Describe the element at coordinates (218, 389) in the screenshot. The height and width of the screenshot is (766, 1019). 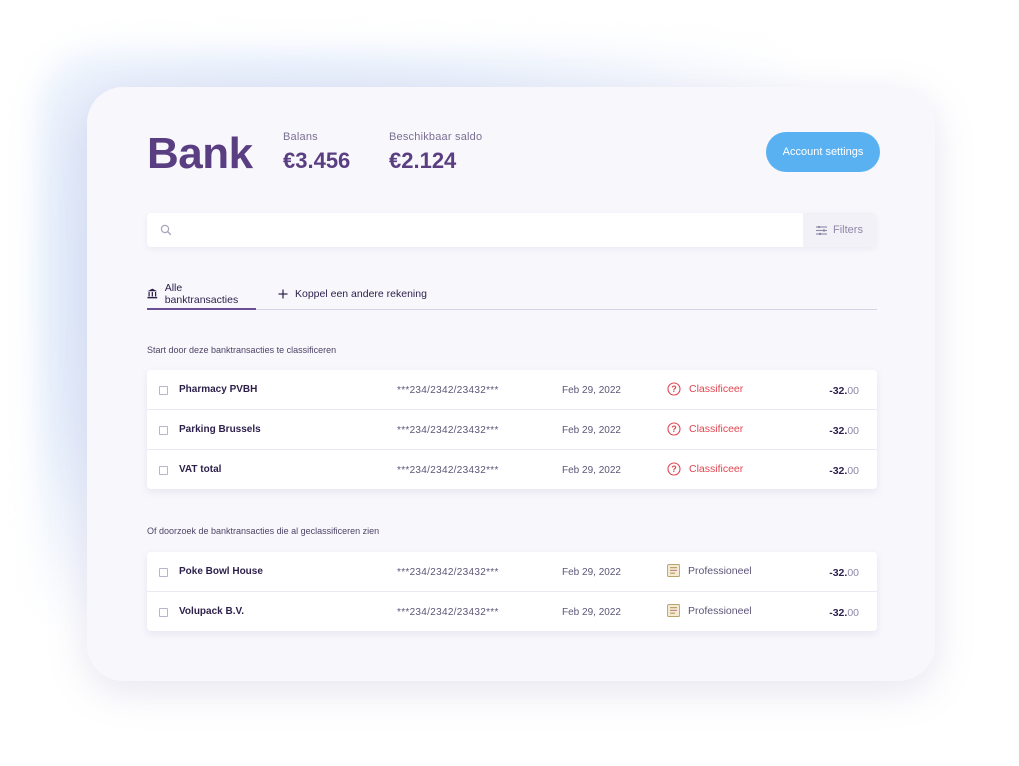
I see `transaction-name: Pharmacy PVBH` at that location.